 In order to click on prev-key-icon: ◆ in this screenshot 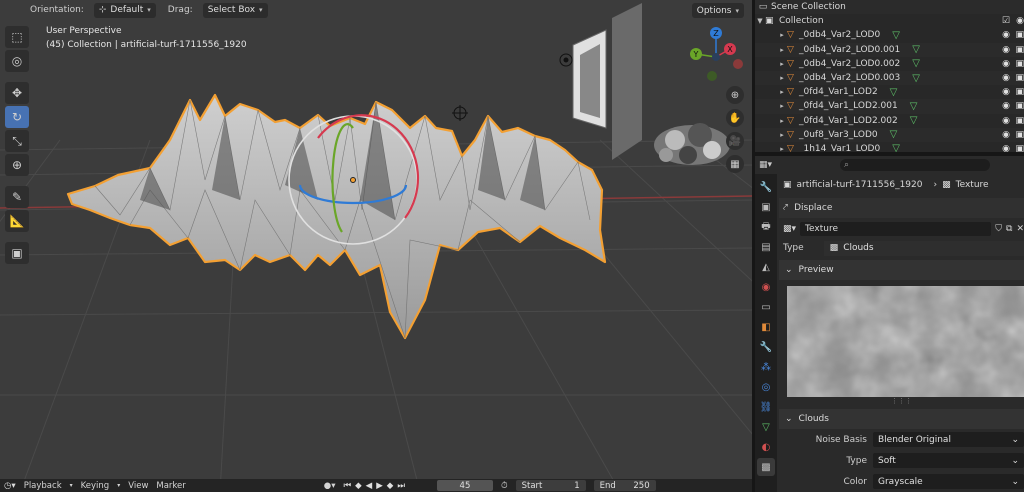, I will do `click(358, 486)`.